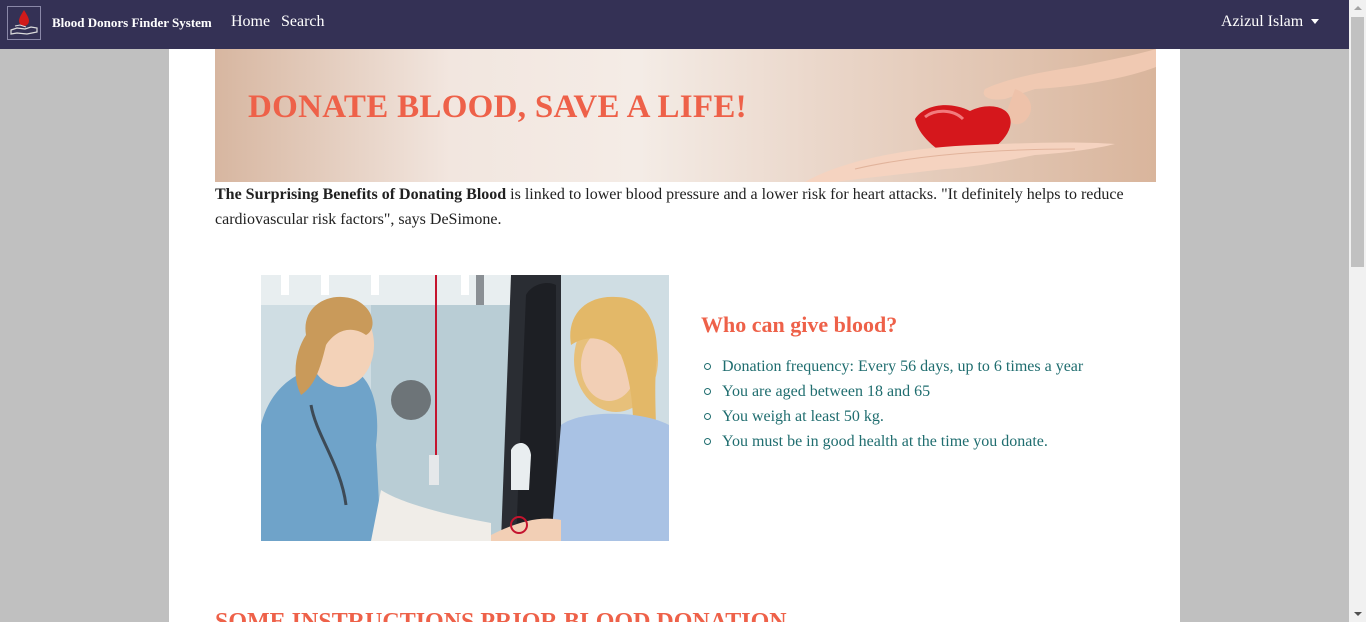 This screenshot has width=1366, height=622. I want to click on banner-title: DONATE BLOOD, SAVE A LIFE!, so click(497, 107).